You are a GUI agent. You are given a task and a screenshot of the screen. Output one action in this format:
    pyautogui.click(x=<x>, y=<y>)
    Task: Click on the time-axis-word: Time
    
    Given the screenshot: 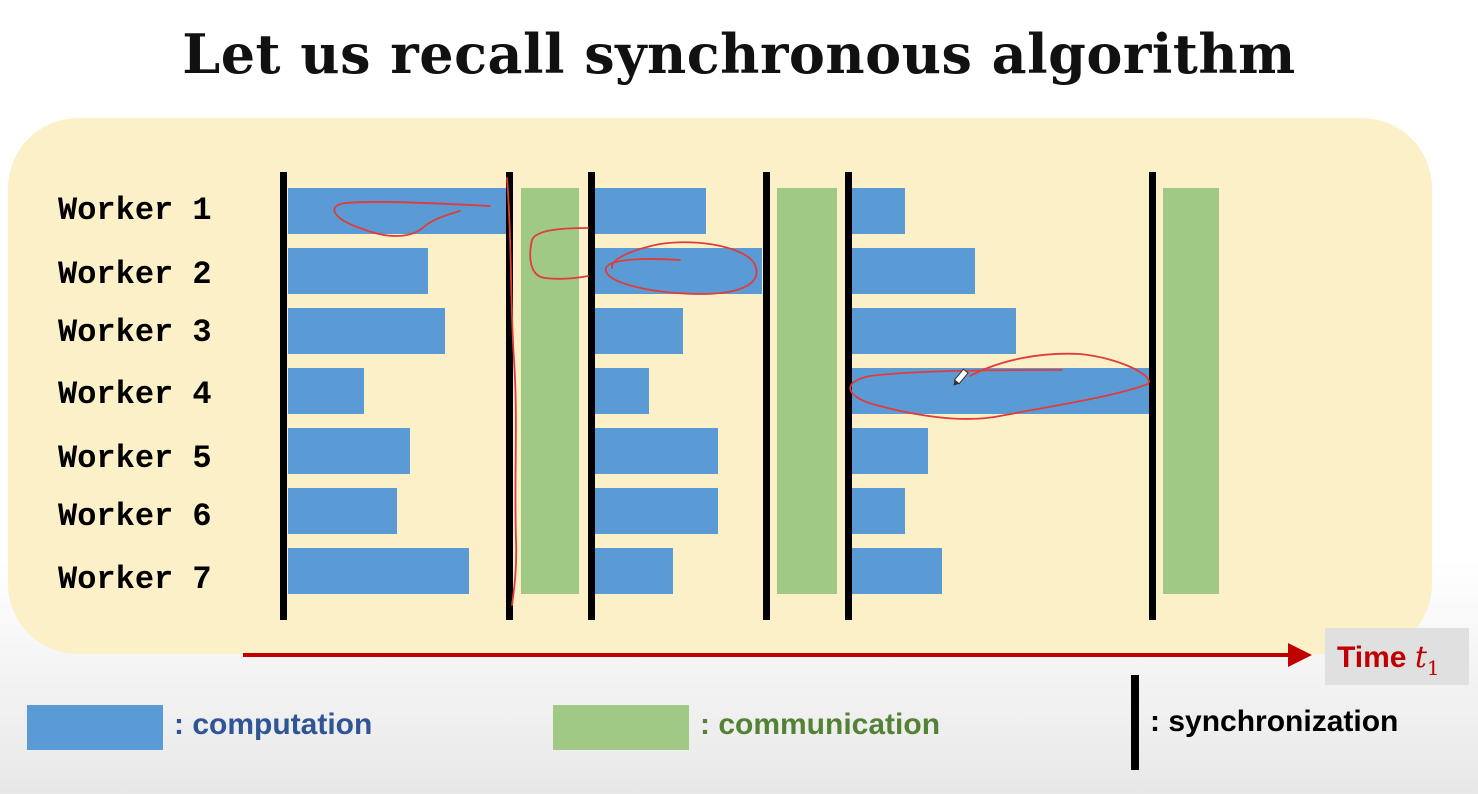 What is the action you would take?
    pyautogui.click(x=1372, y=657)
    